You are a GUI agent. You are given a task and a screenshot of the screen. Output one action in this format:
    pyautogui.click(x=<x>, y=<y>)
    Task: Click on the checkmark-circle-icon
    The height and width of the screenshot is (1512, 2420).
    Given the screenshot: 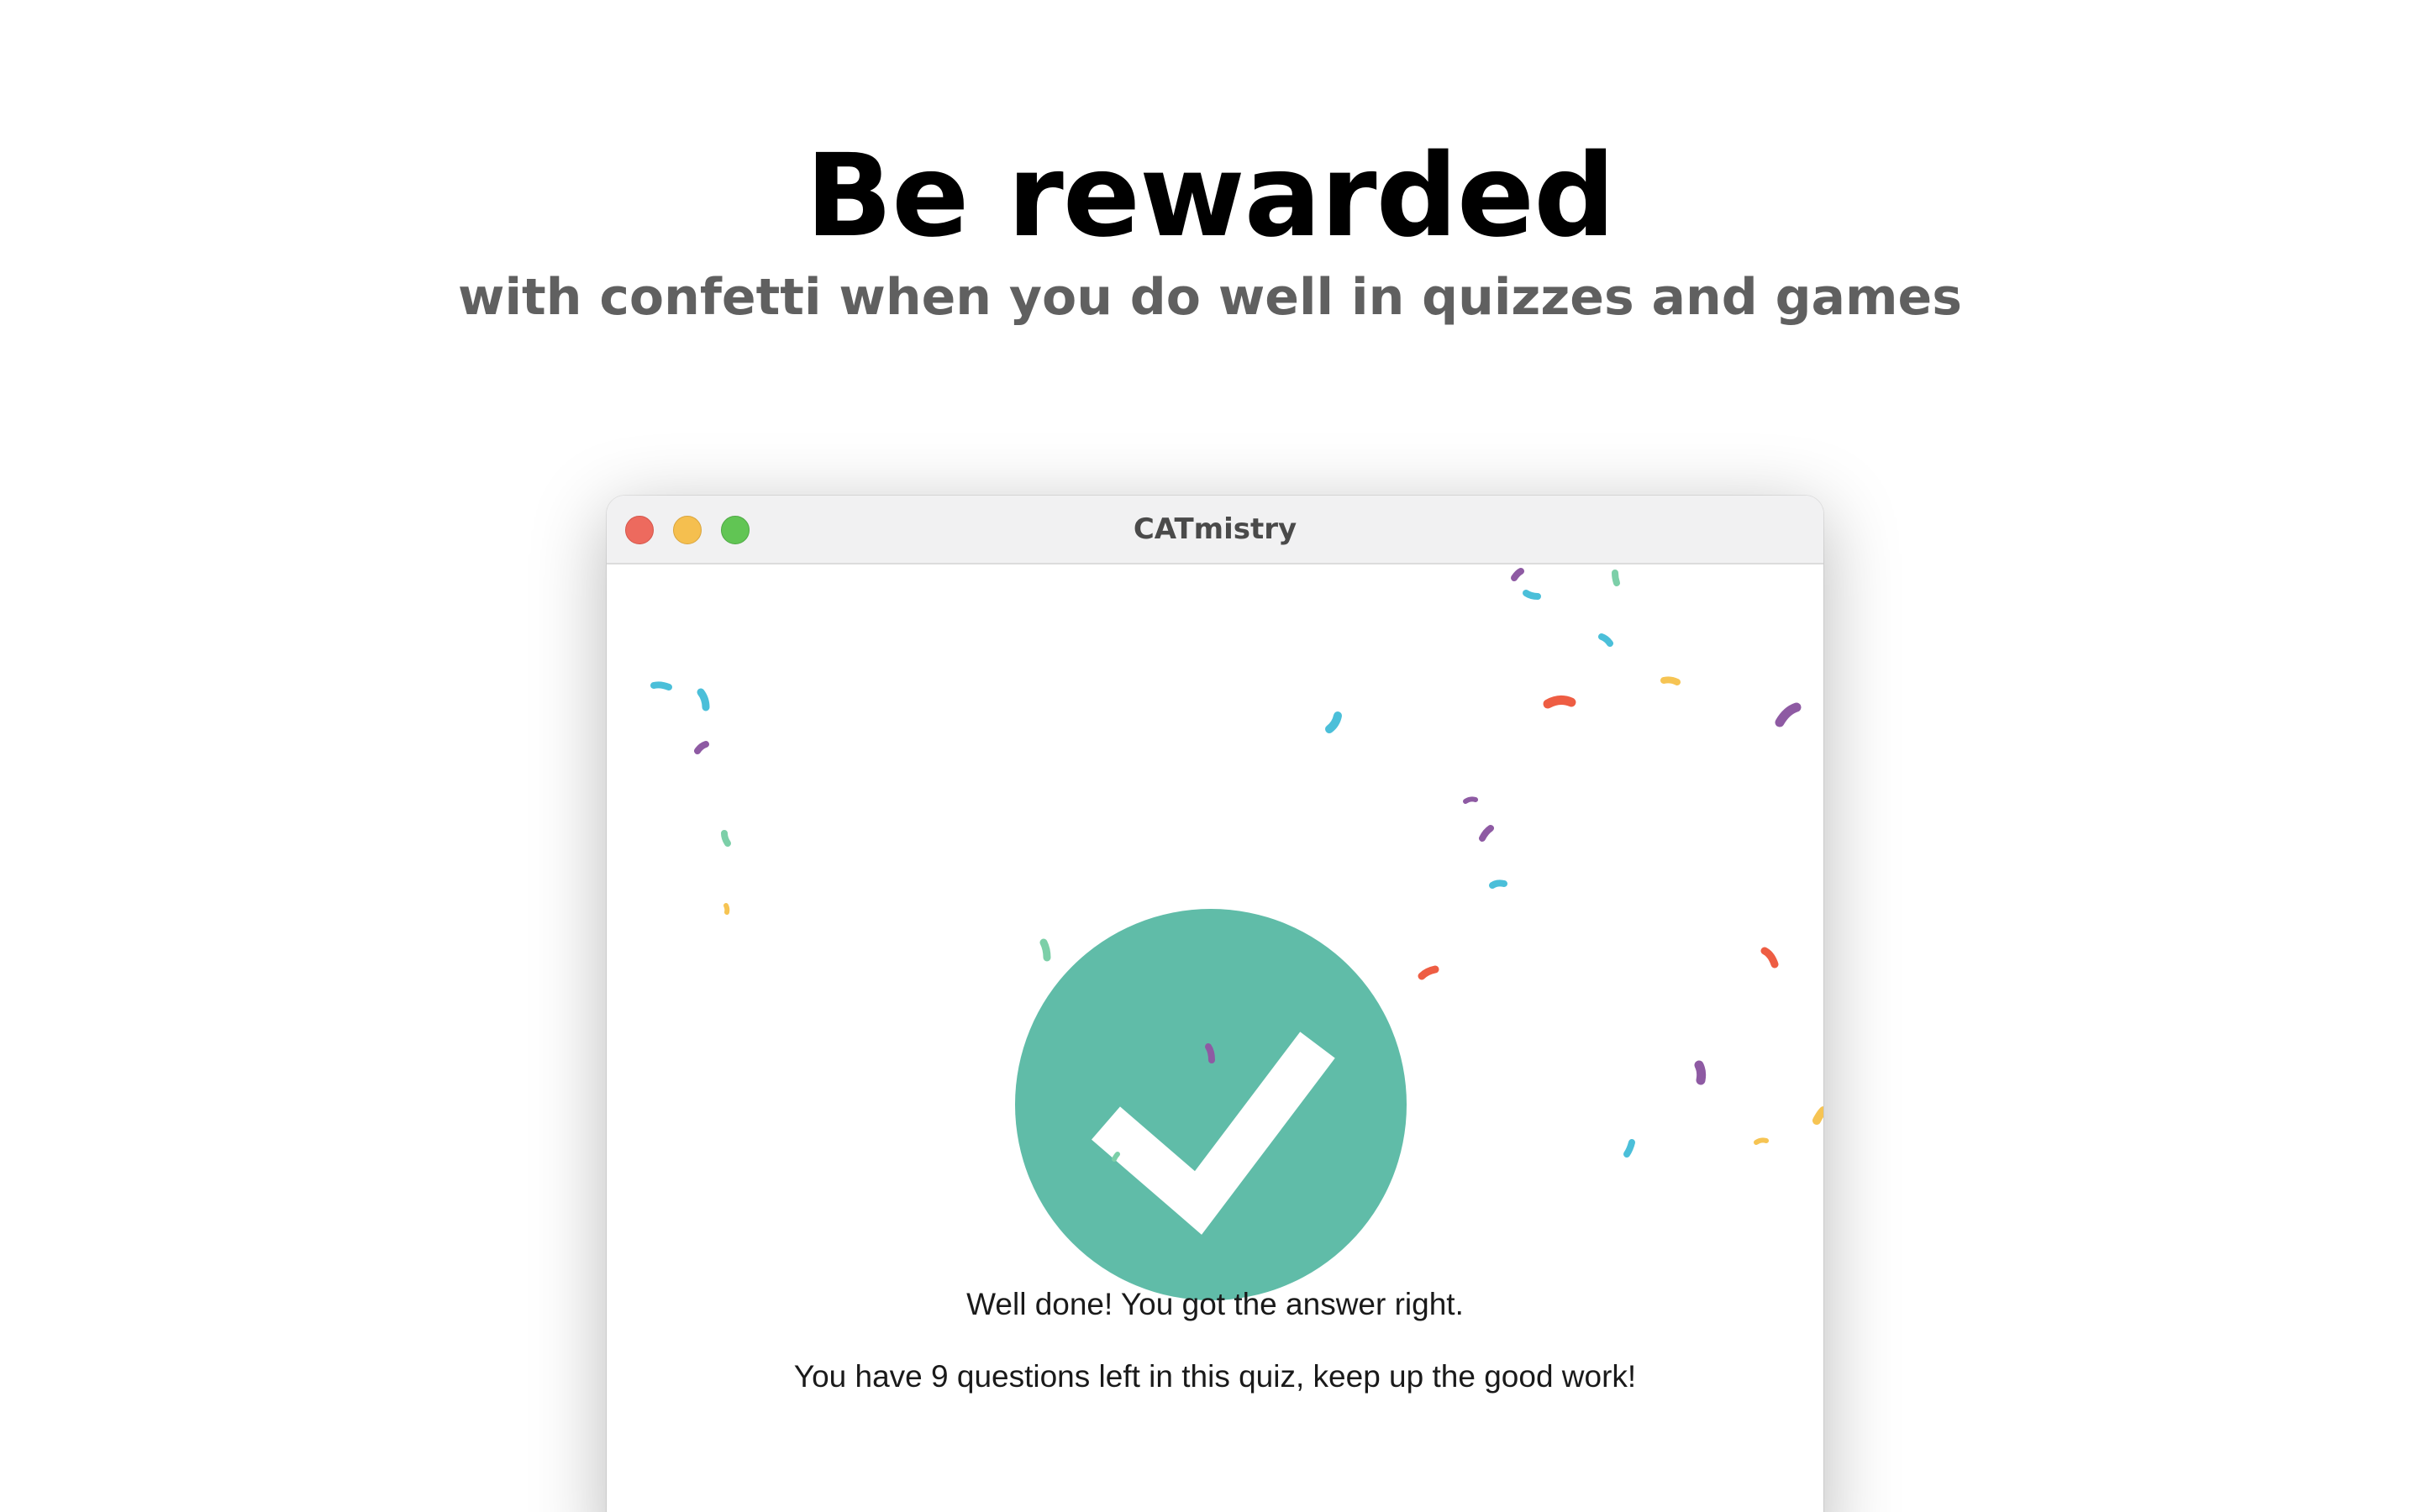 What is the action you would take?
    pyautogui.click(x=1211, y=1104)
    